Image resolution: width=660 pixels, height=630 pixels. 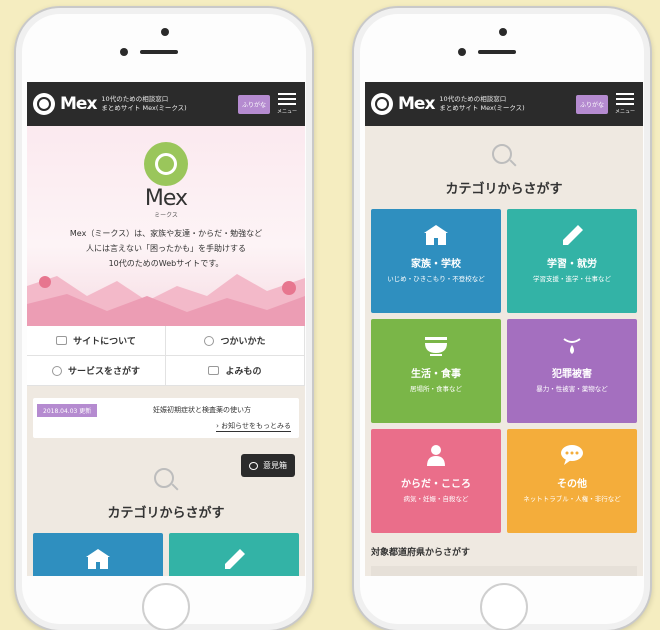 I want to click on category-name: からだ・こころ, so click(x=436, y=484).